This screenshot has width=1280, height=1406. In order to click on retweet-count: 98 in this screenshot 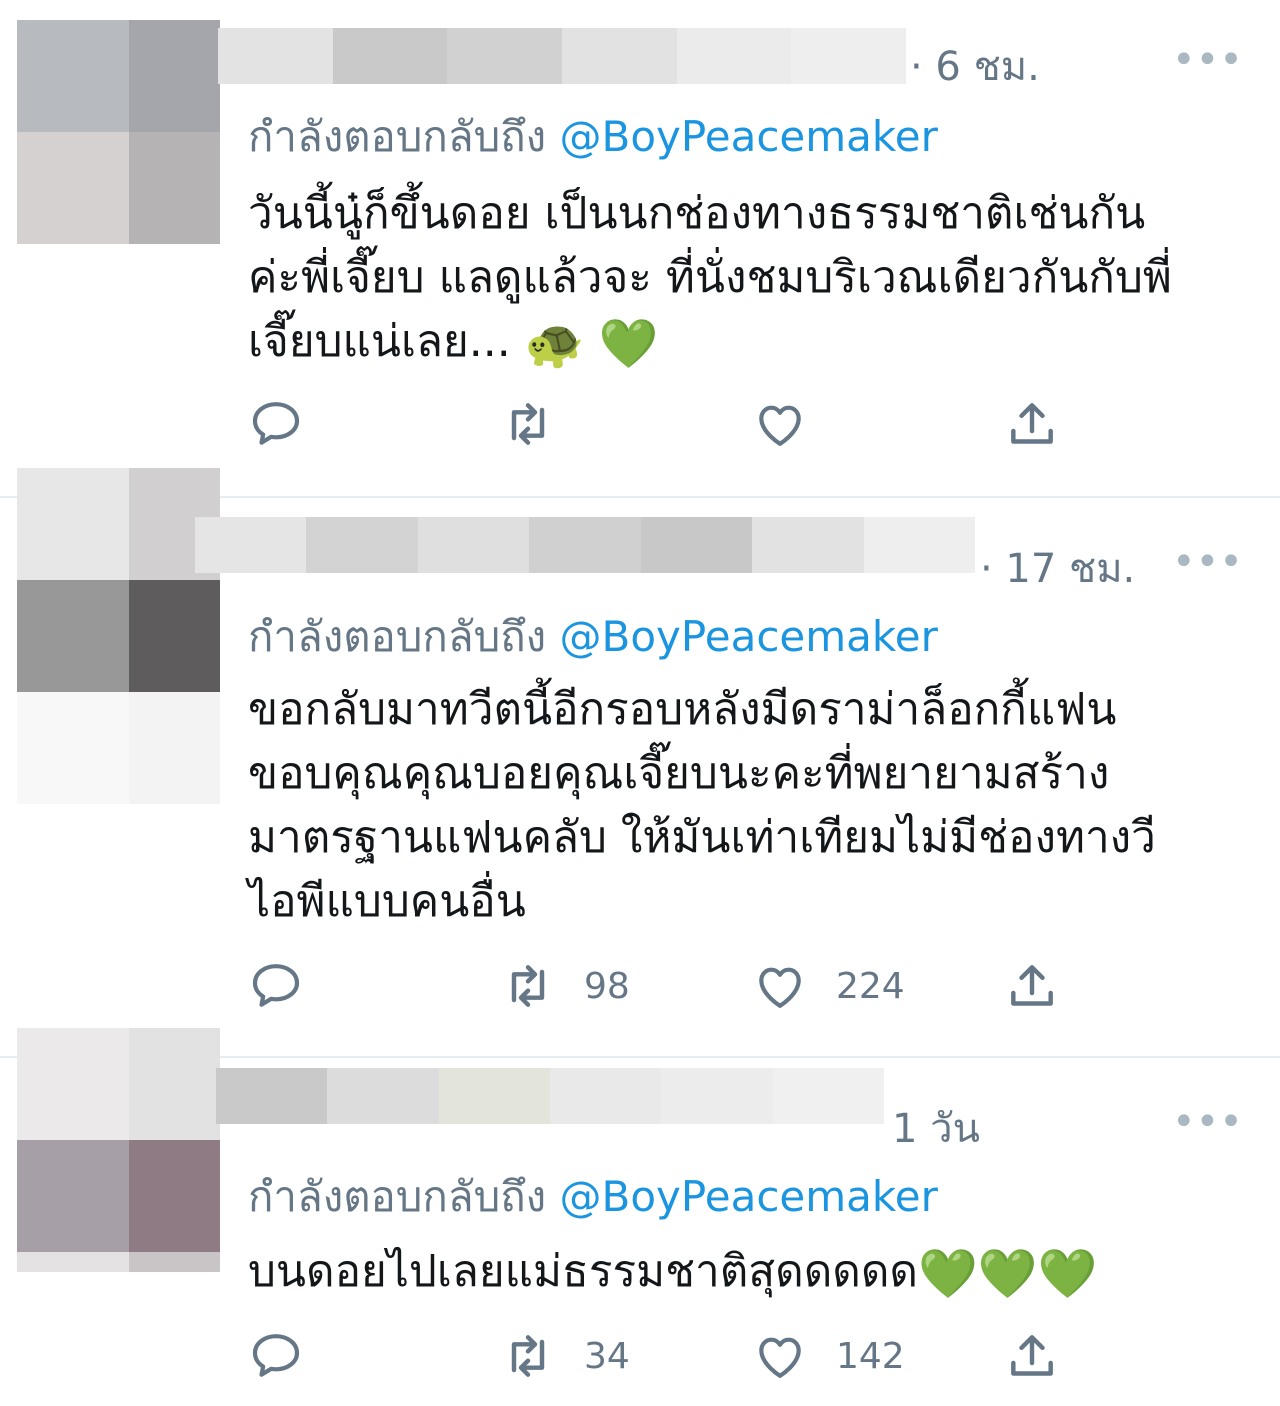, I will do `click(607, 986)`.